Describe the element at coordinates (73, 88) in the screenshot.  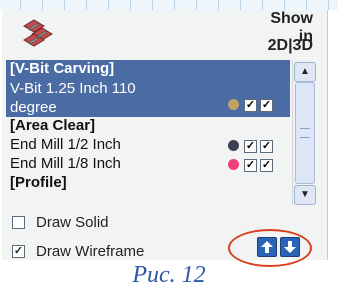
I see `item-label-line1: V-Bit 1.25 Inch 110` at that location.